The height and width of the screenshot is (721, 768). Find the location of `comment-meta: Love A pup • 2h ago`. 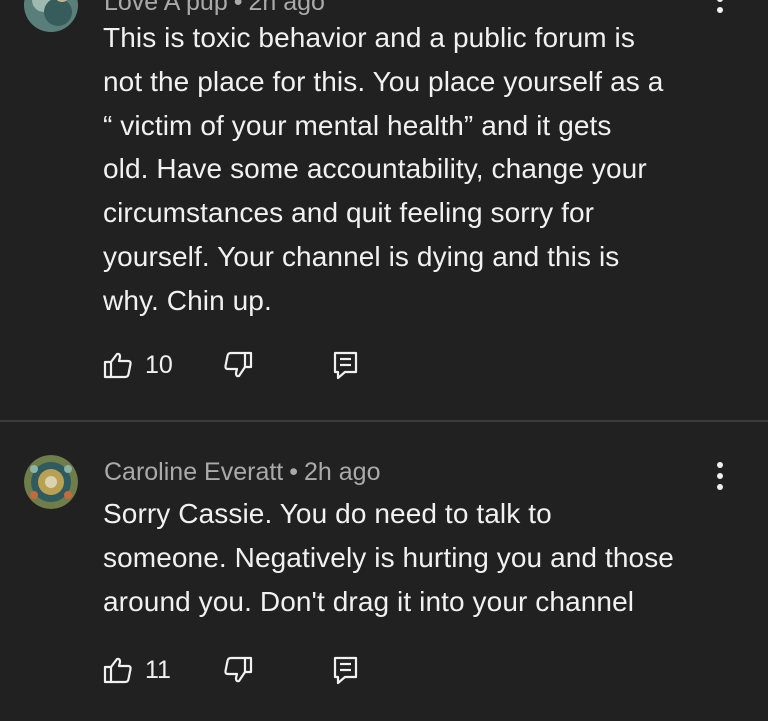

comment-meta: Love A pup • 2h ago is located at coordinates (214, 8).